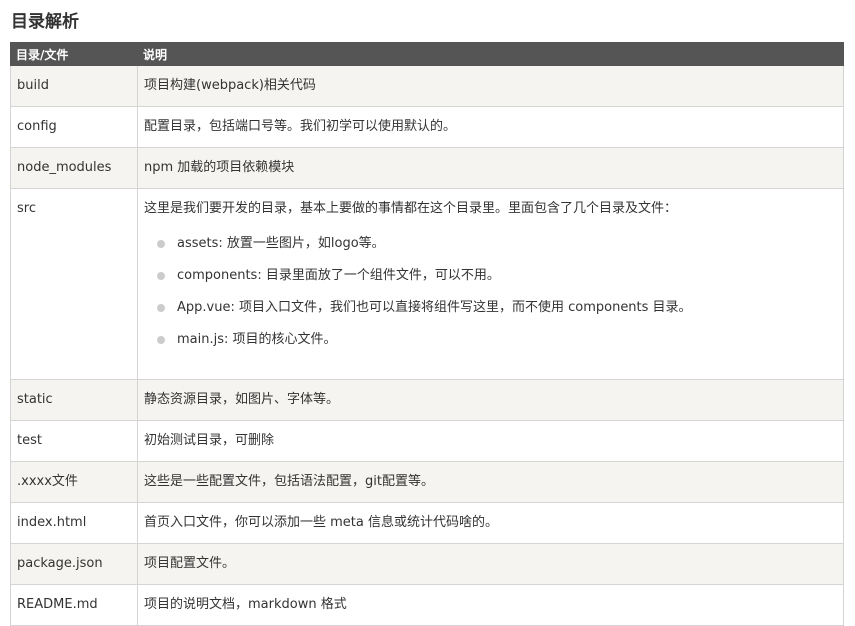  Describe the element at coordinates (74, 523) in the screenshot. I see `row-name: index.html` at that location.